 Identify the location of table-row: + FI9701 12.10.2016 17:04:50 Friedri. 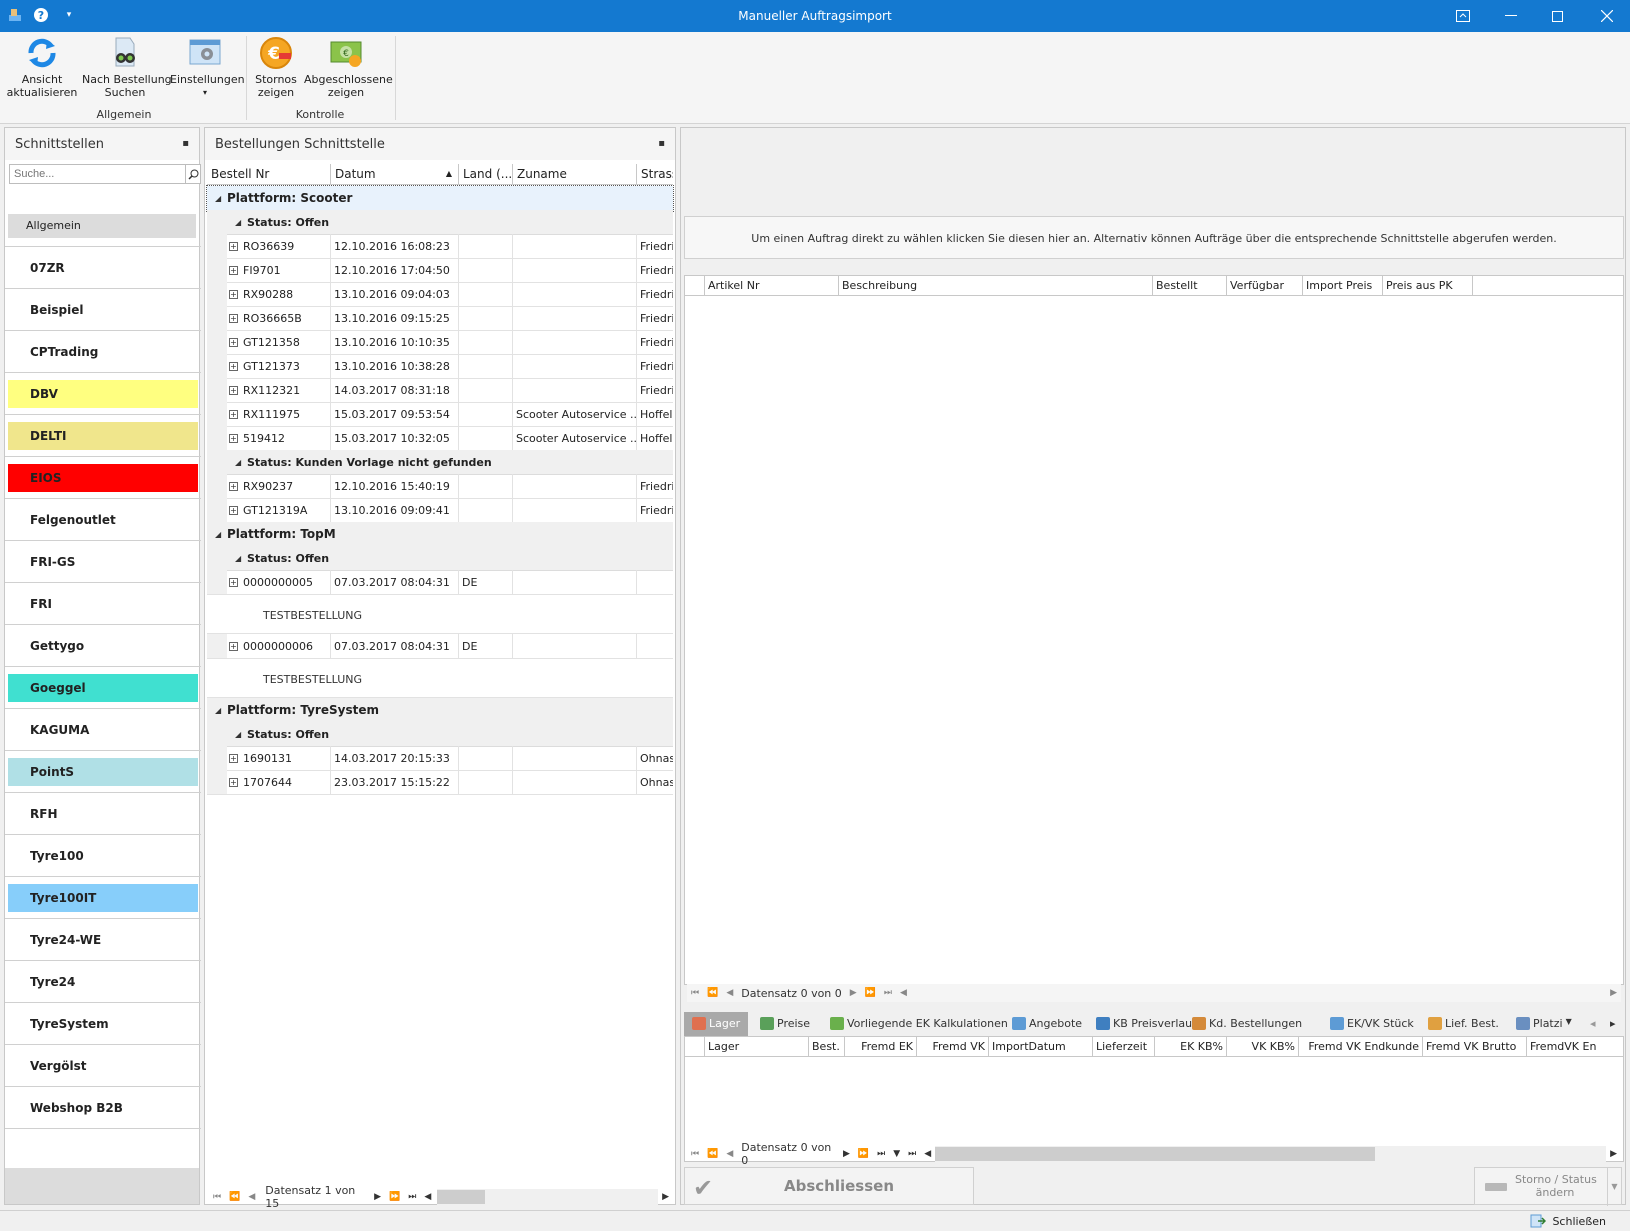
(440, 270).